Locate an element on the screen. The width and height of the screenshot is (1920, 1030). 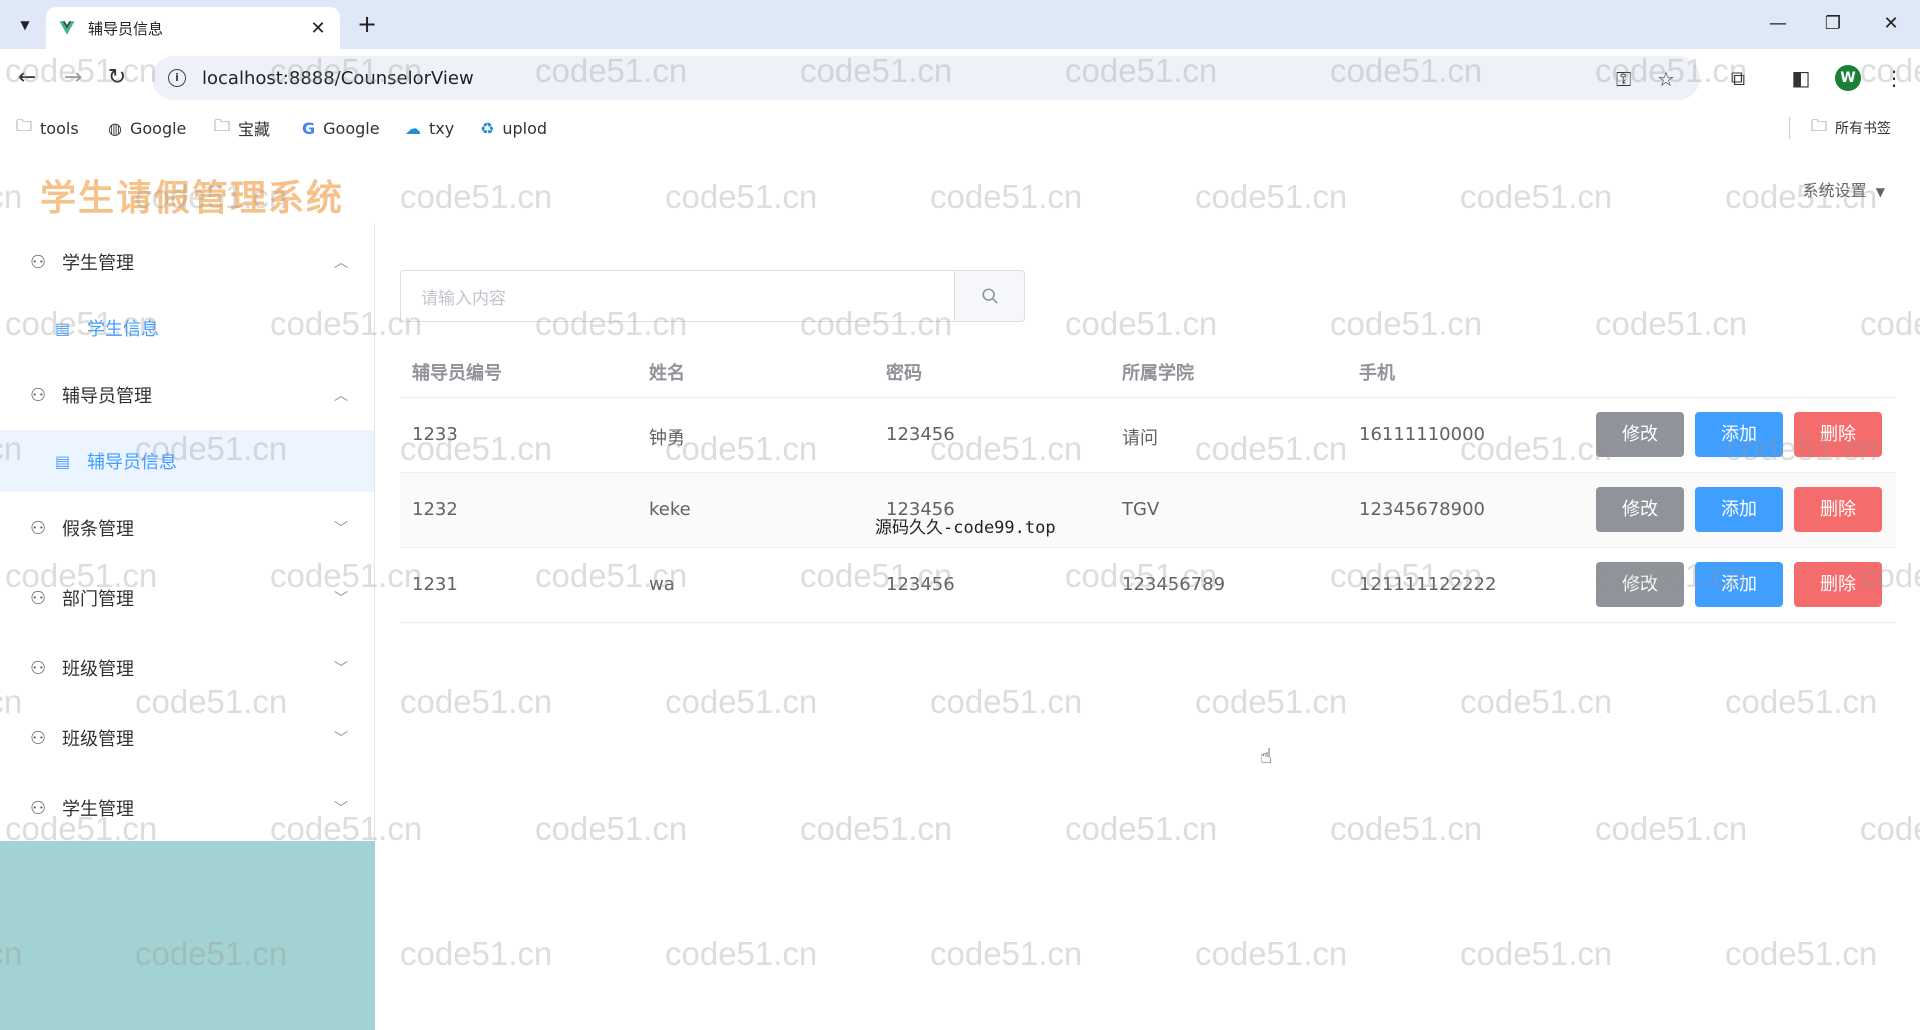
hand-cursor-icon: ☝ is located at coordinates (1266, 756).